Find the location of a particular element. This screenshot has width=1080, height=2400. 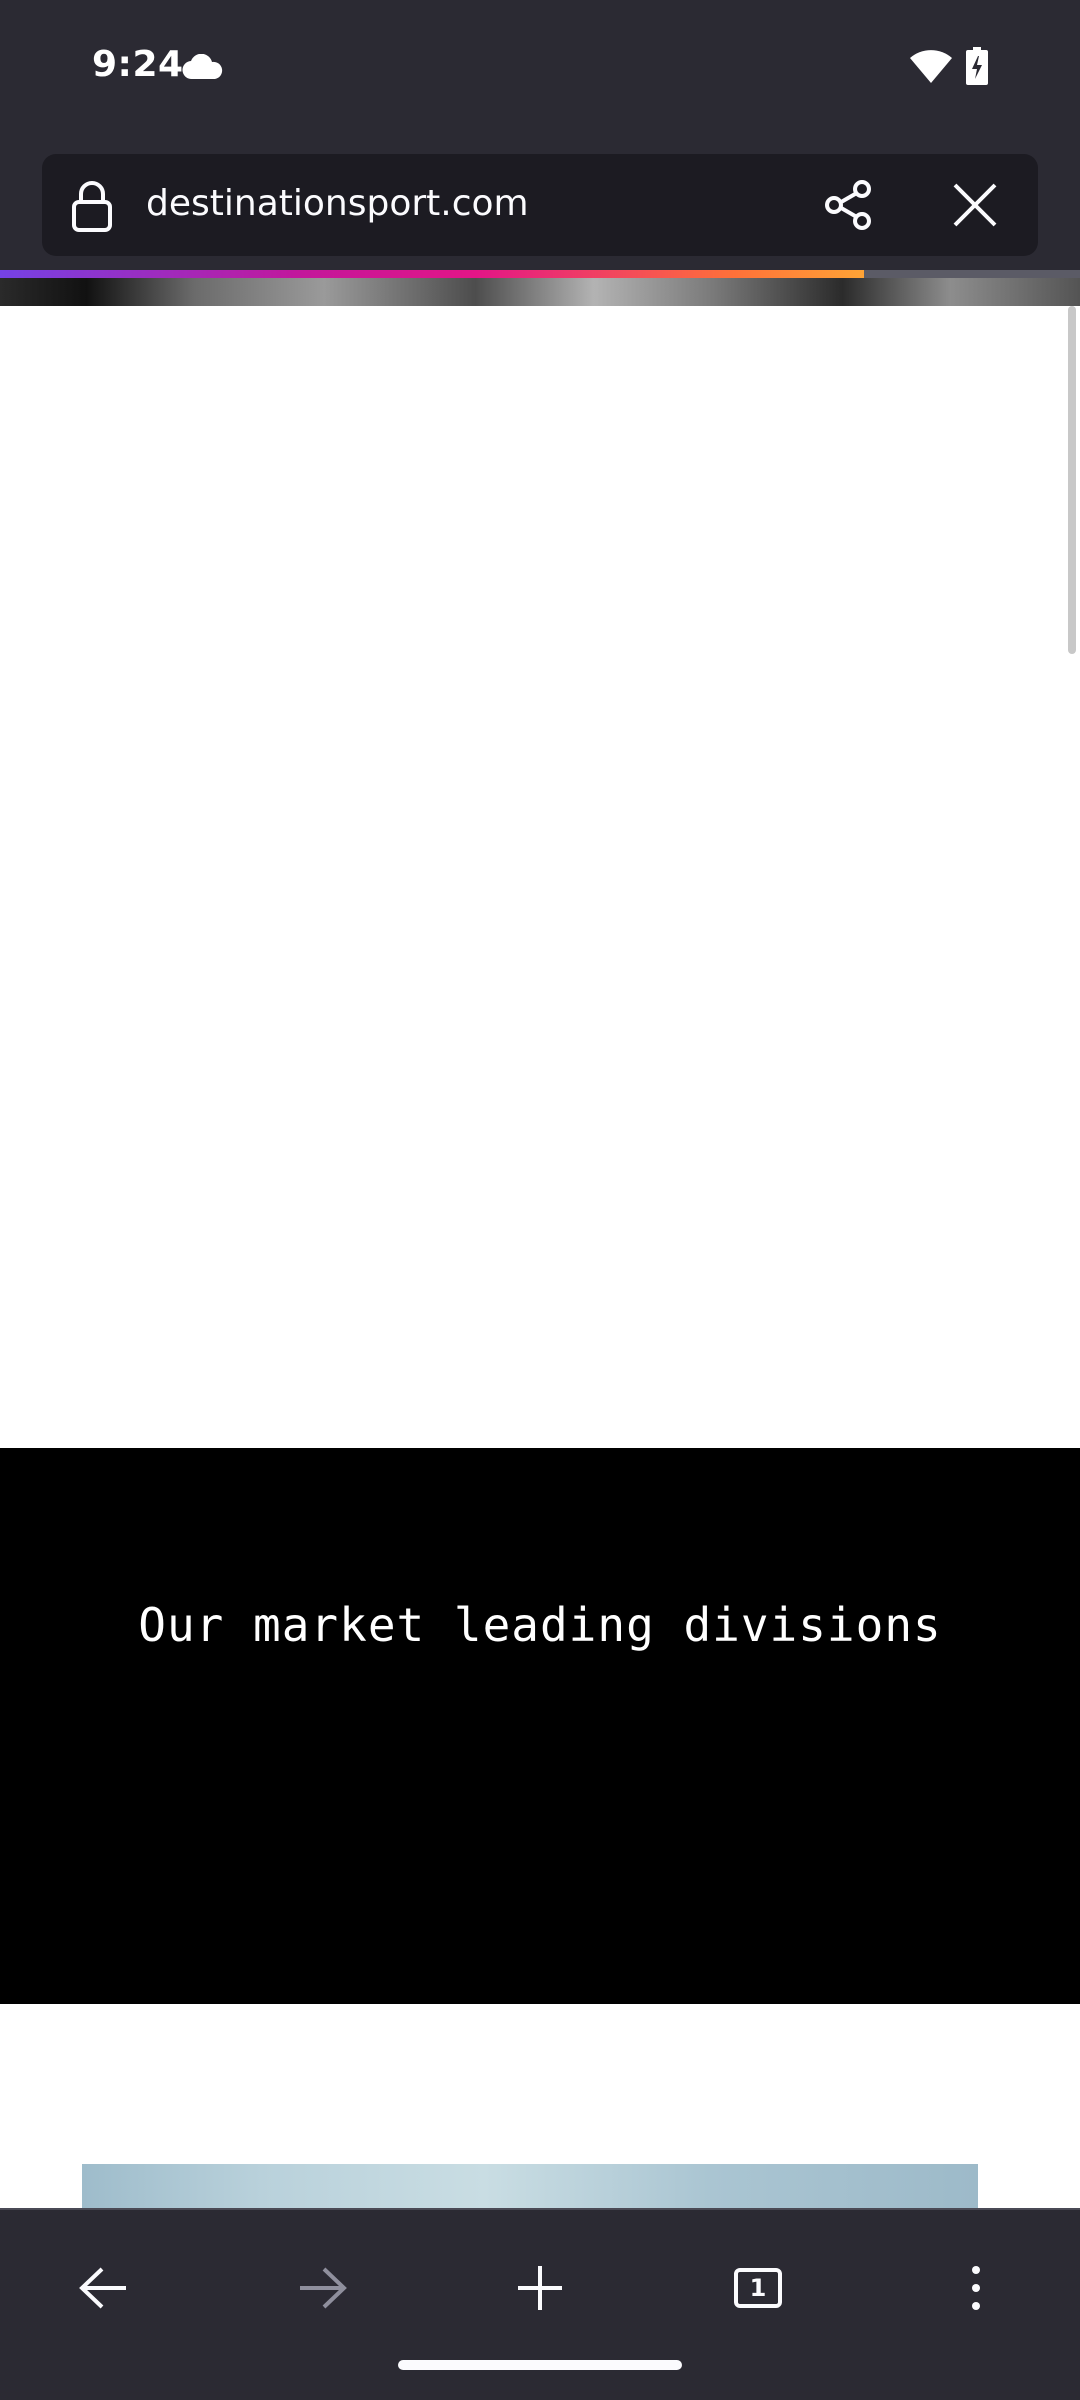

tab-count: 1 is located at coordinates (758, 2288).